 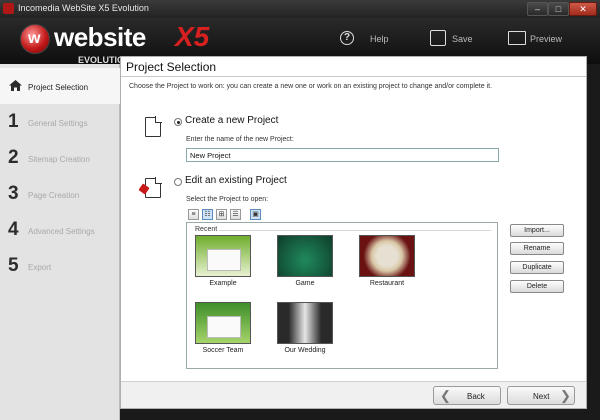 What do you see at coordinates (537, 286) in the screenshot?
I see `delete-button: Delete` at bounding box center [537, 286].